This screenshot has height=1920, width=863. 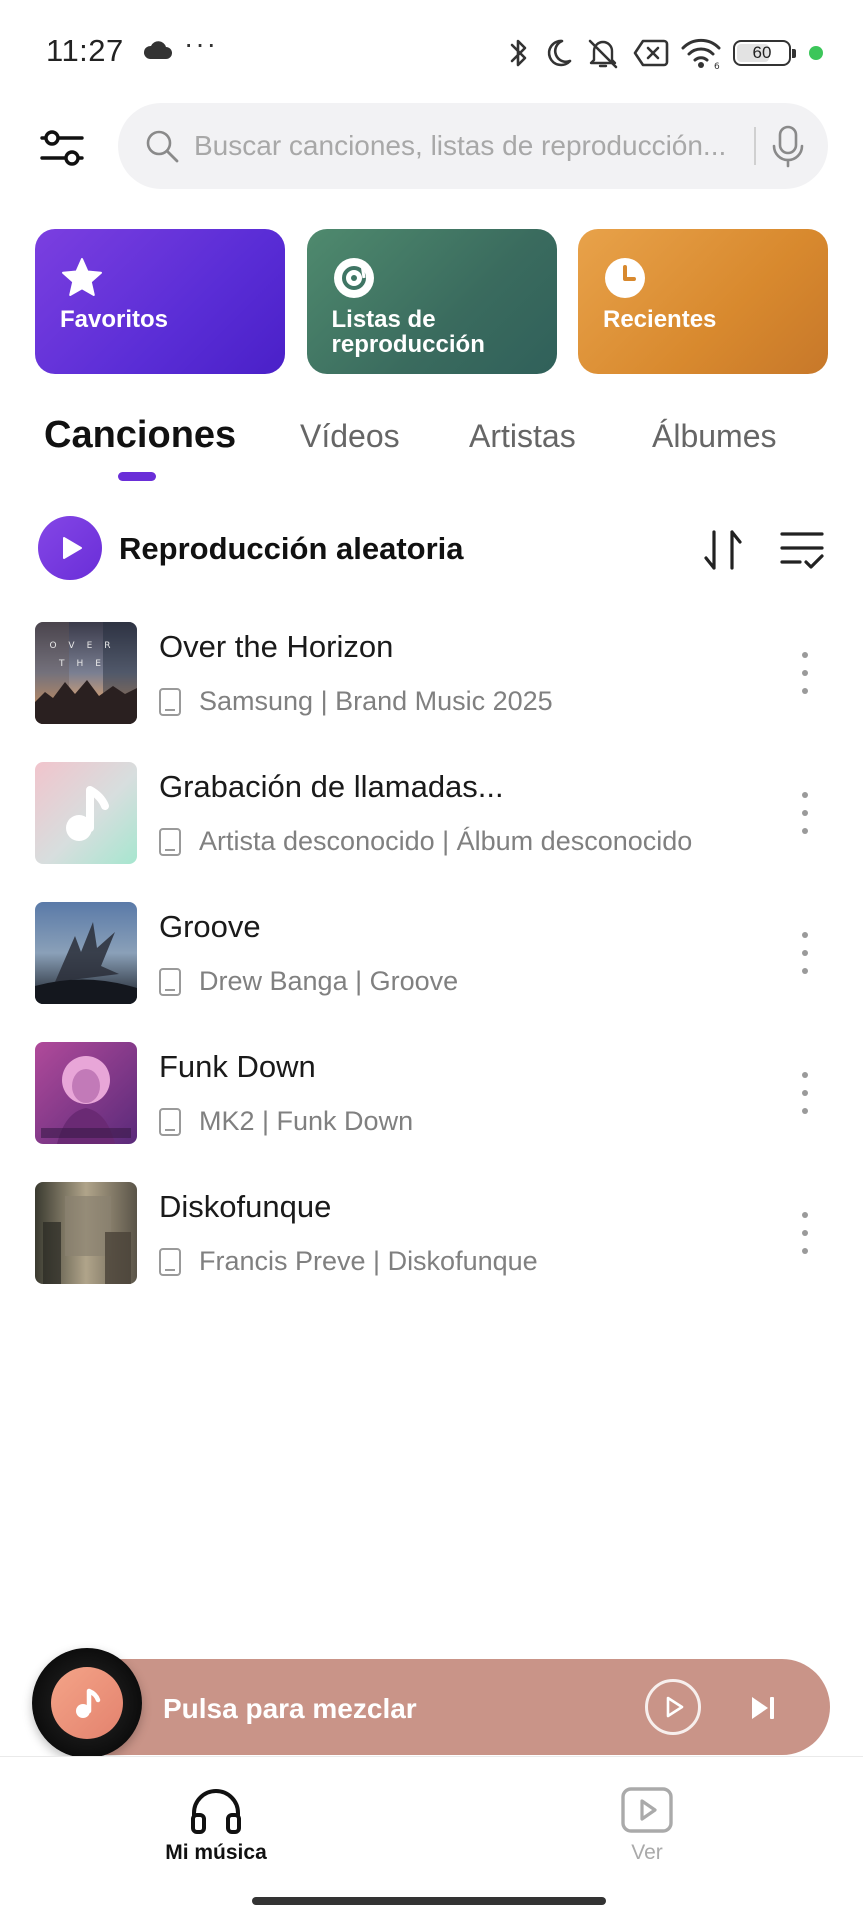 I want to click on nav-my-music: Mi música, so click(x=216, y=1825).